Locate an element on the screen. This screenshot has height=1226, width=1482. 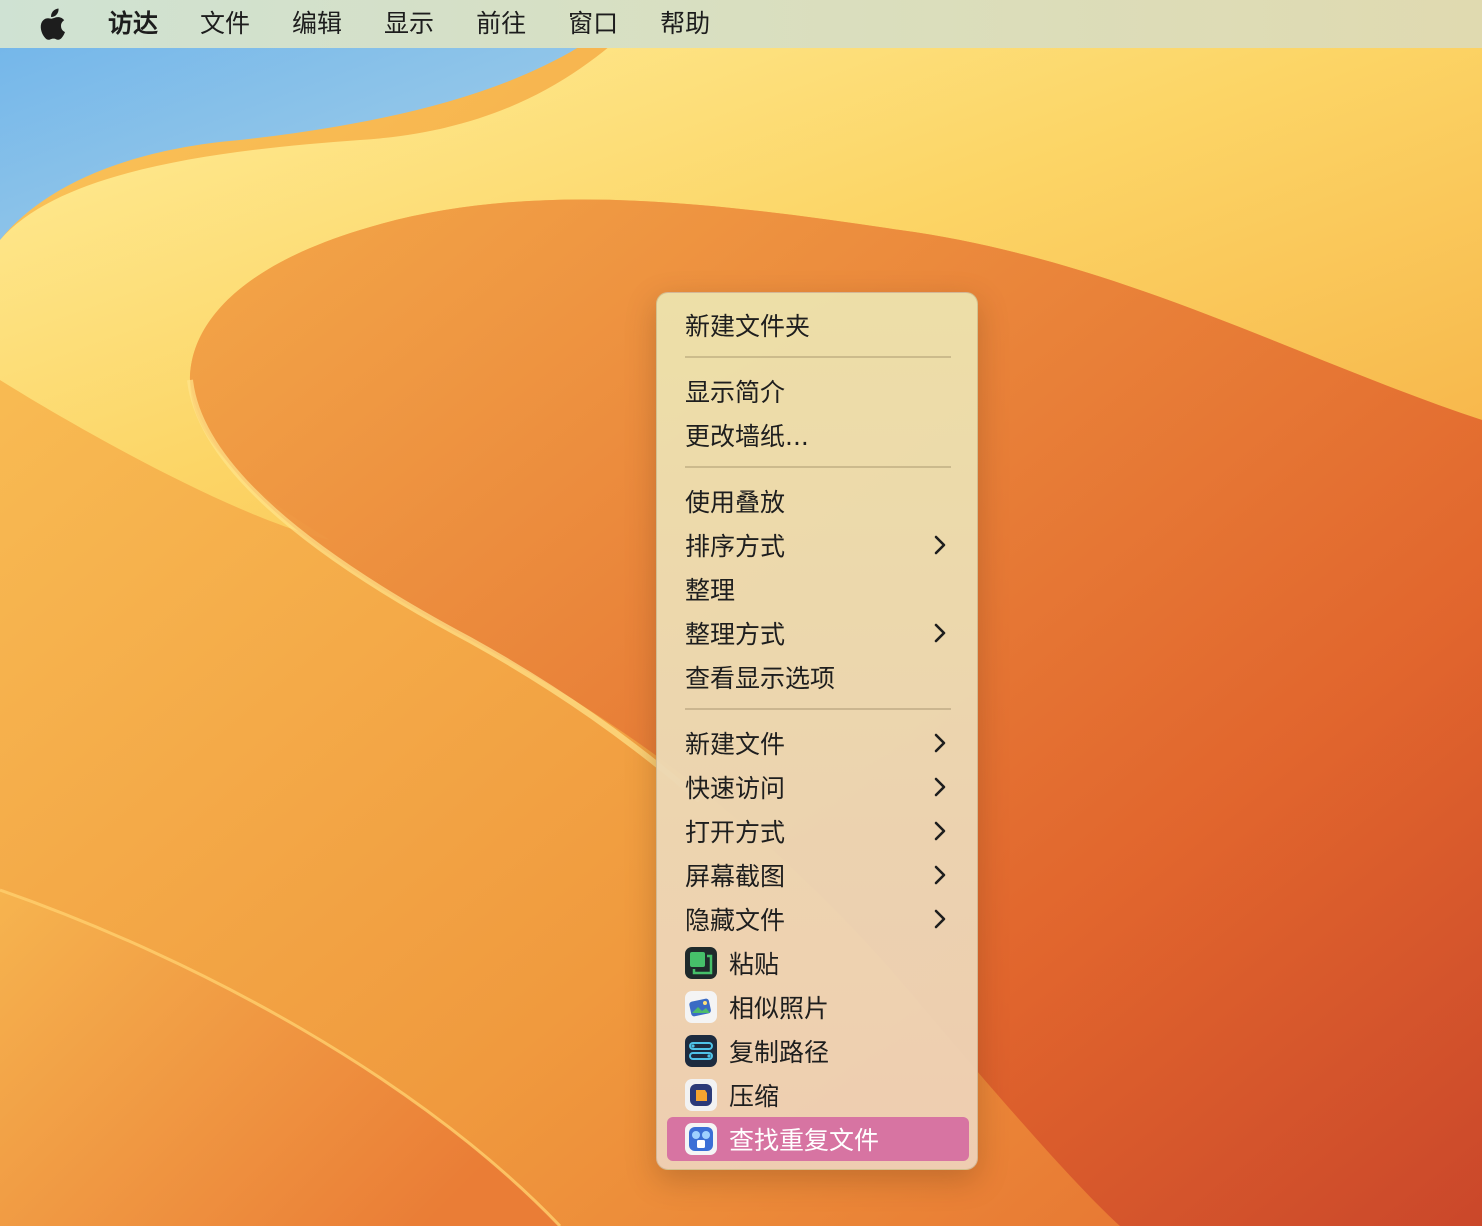
menu-item-screenshot: 屏幕截图 is located at coordinates (818, 875).